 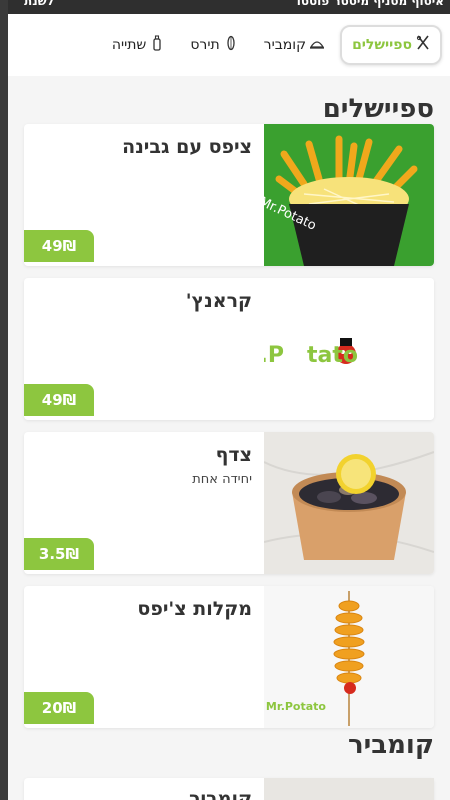 What do you see at coordinates (348, 503) in the screenshot?
I see `product-image-mussels` at bounding box center [348, 503].